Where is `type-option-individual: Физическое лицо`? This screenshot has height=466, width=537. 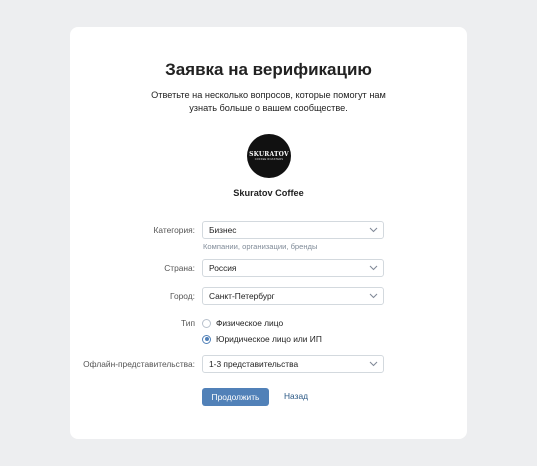 type-option-individual: Физическое лицо is located at coordinates (242, 323).